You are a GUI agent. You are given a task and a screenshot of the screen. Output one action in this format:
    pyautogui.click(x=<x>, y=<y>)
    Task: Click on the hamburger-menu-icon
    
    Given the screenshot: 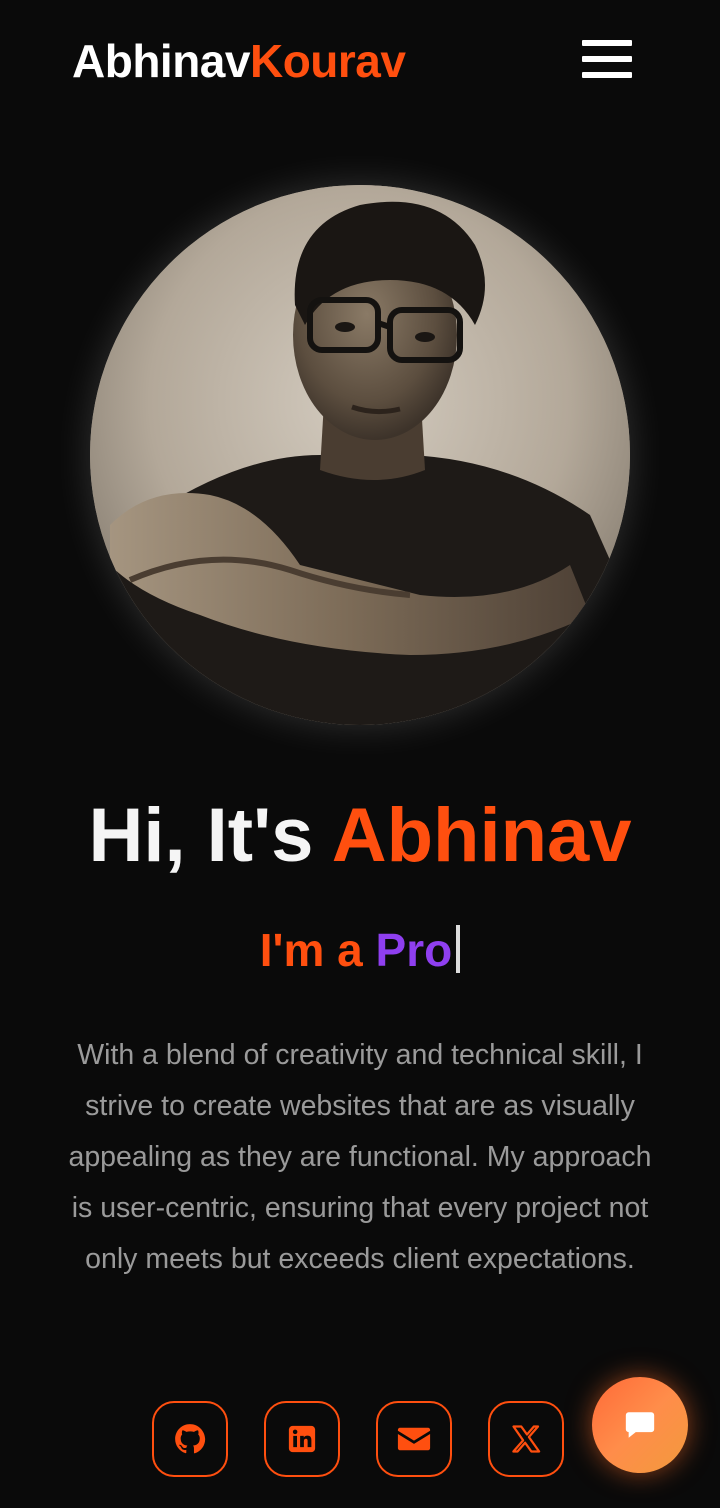 What is the action you would take?
    pyautogui.click(x=607, y=60)
    